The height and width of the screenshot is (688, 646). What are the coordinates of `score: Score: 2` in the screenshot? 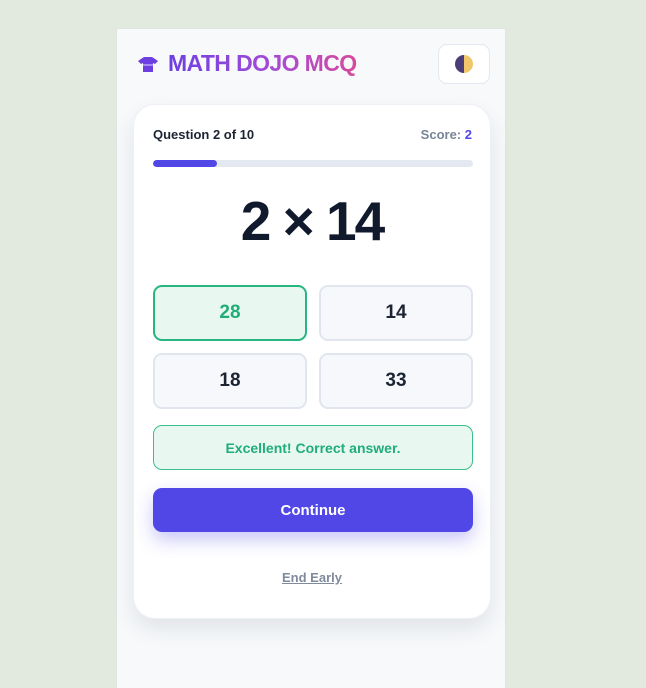 It's located at (446, 134).